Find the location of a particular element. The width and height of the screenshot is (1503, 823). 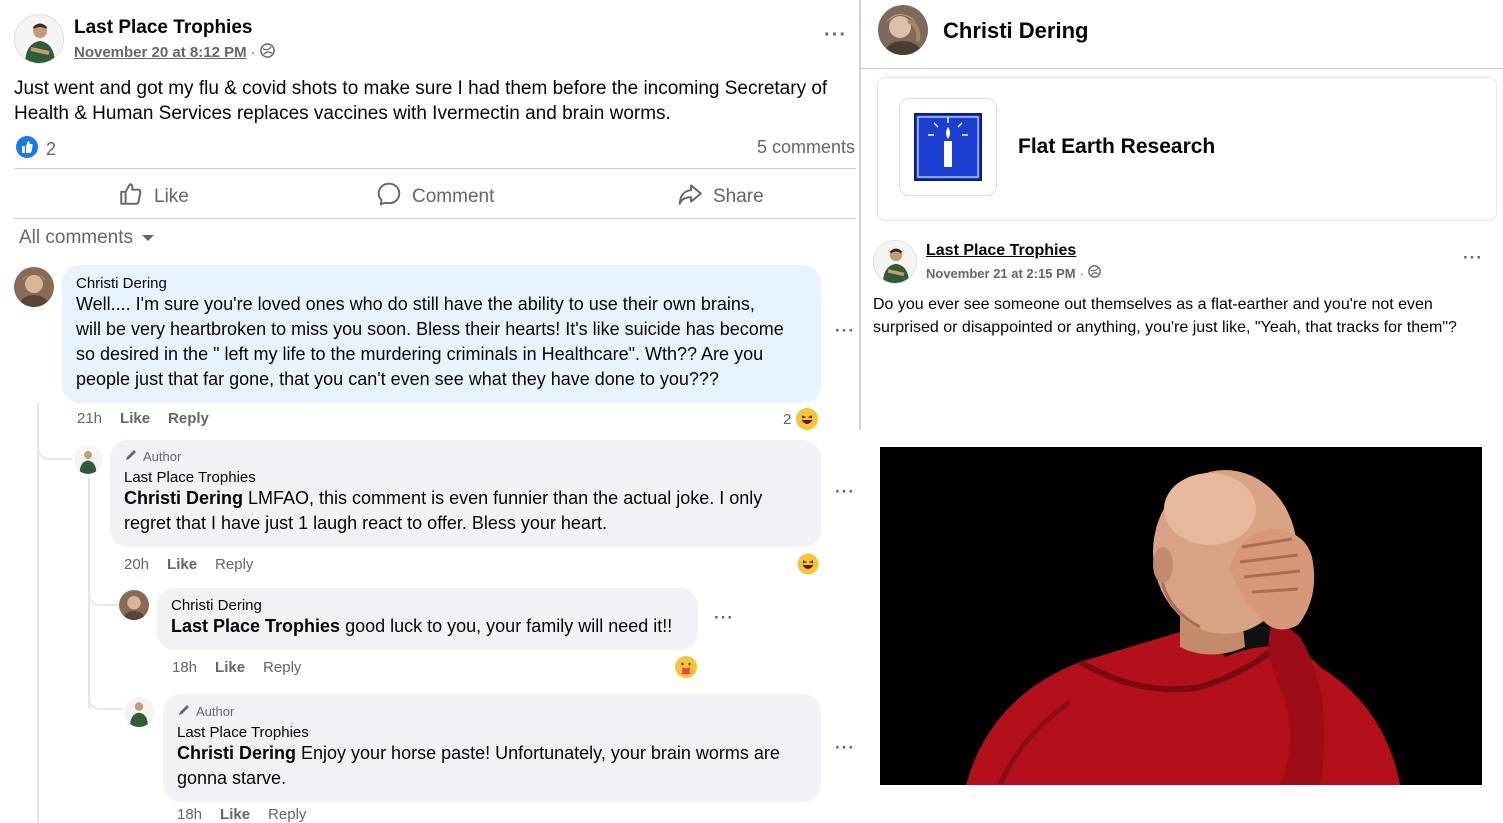

like-button: Like is located at coordinates (153, 197).